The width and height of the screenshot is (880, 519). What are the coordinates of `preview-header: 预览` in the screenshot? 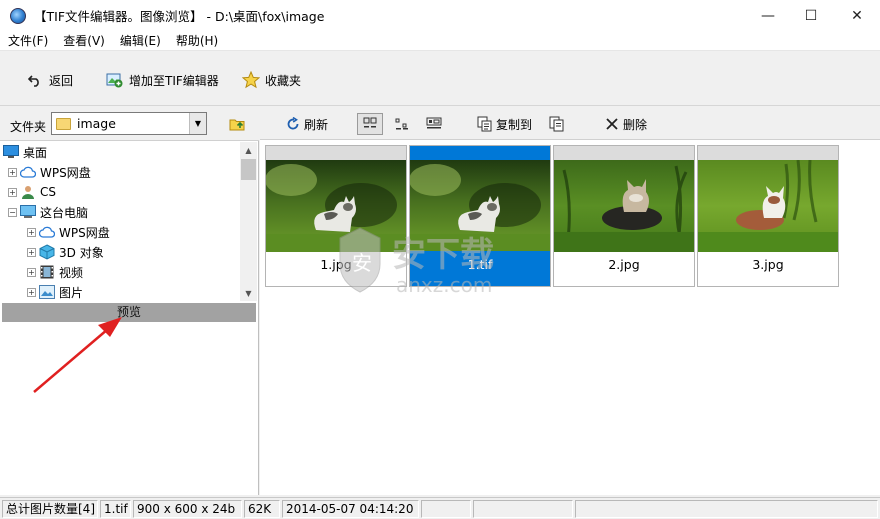 It's located at (129, 312).